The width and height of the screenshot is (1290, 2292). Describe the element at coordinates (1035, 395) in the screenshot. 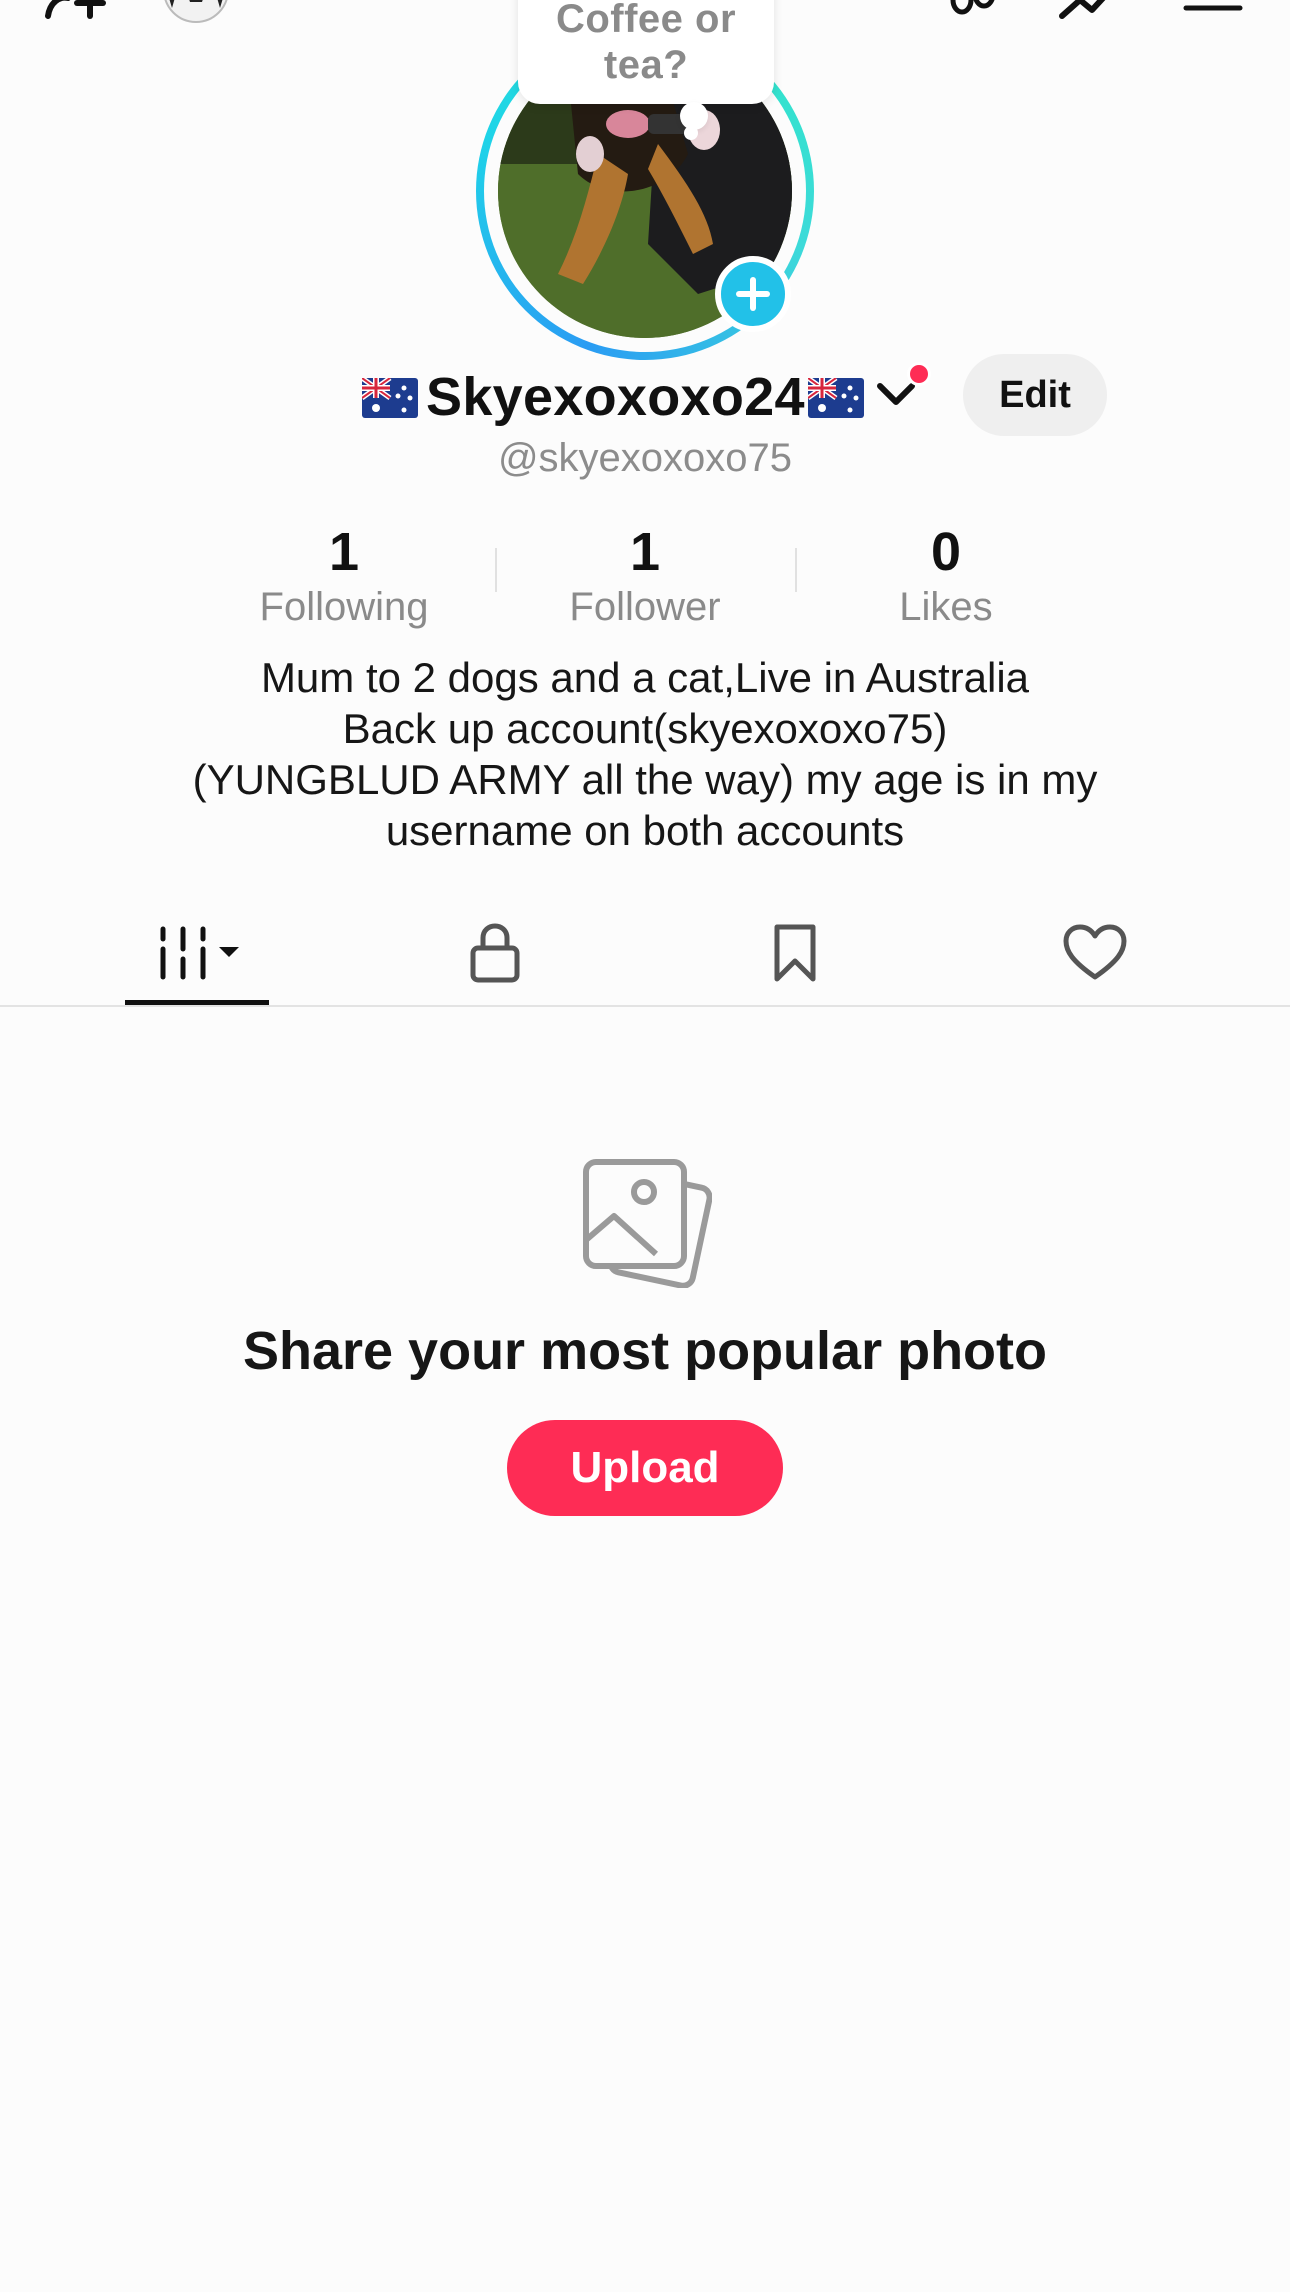

I see `edit-profile-button: Edit` at that location.